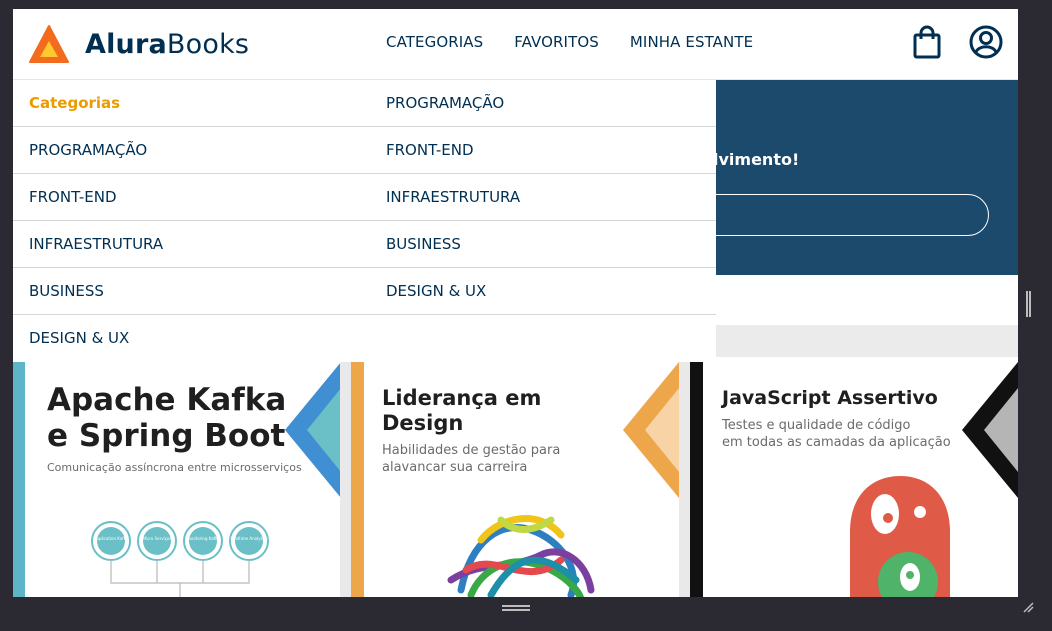 This screenshot has height=631, width=1052. Describe the element at coordinates (167, 400) in the screenshot. I see `book-title-line: Apache Kafka` at that location.